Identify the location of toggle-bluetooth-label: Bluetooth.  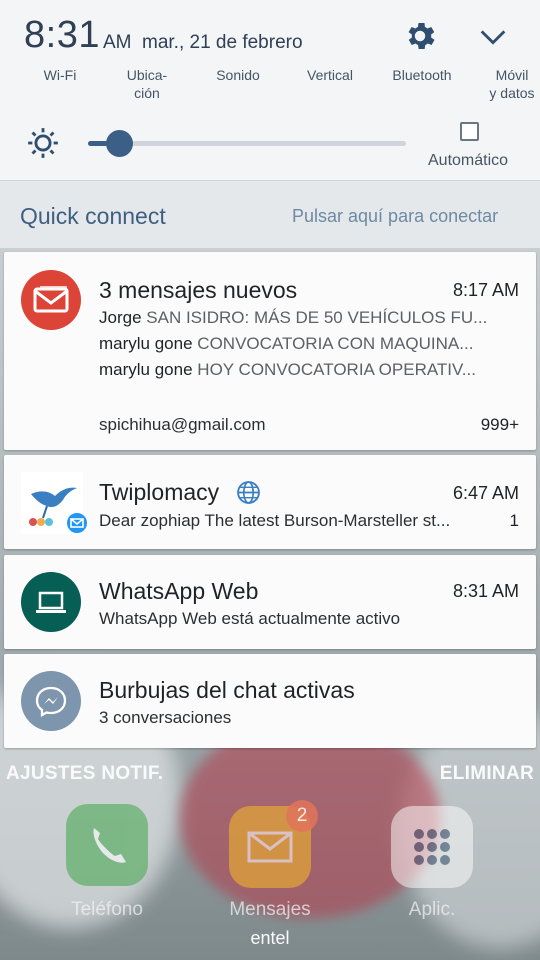
(422, 75).